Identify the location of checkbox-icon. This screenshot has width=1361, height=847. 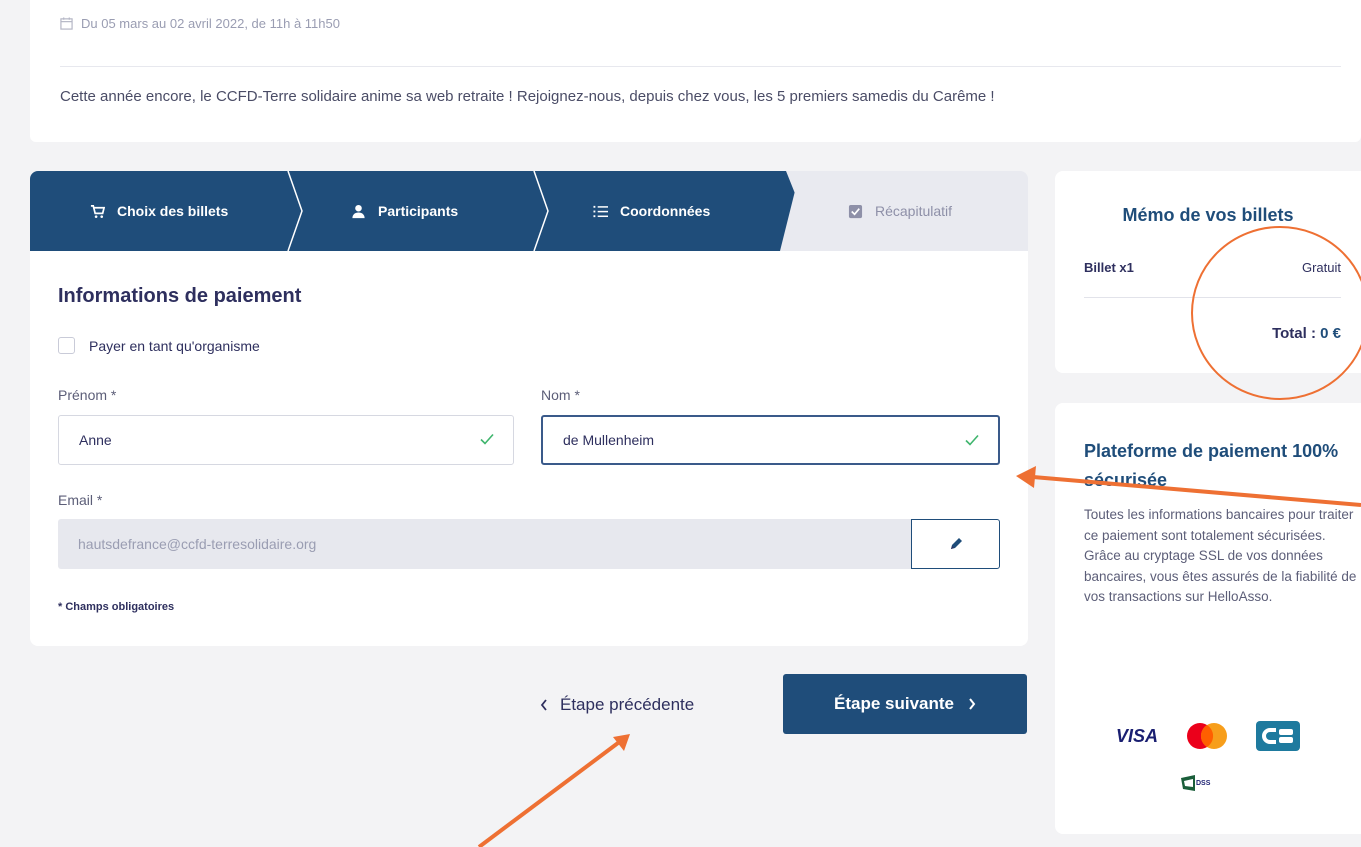
(855, 211).